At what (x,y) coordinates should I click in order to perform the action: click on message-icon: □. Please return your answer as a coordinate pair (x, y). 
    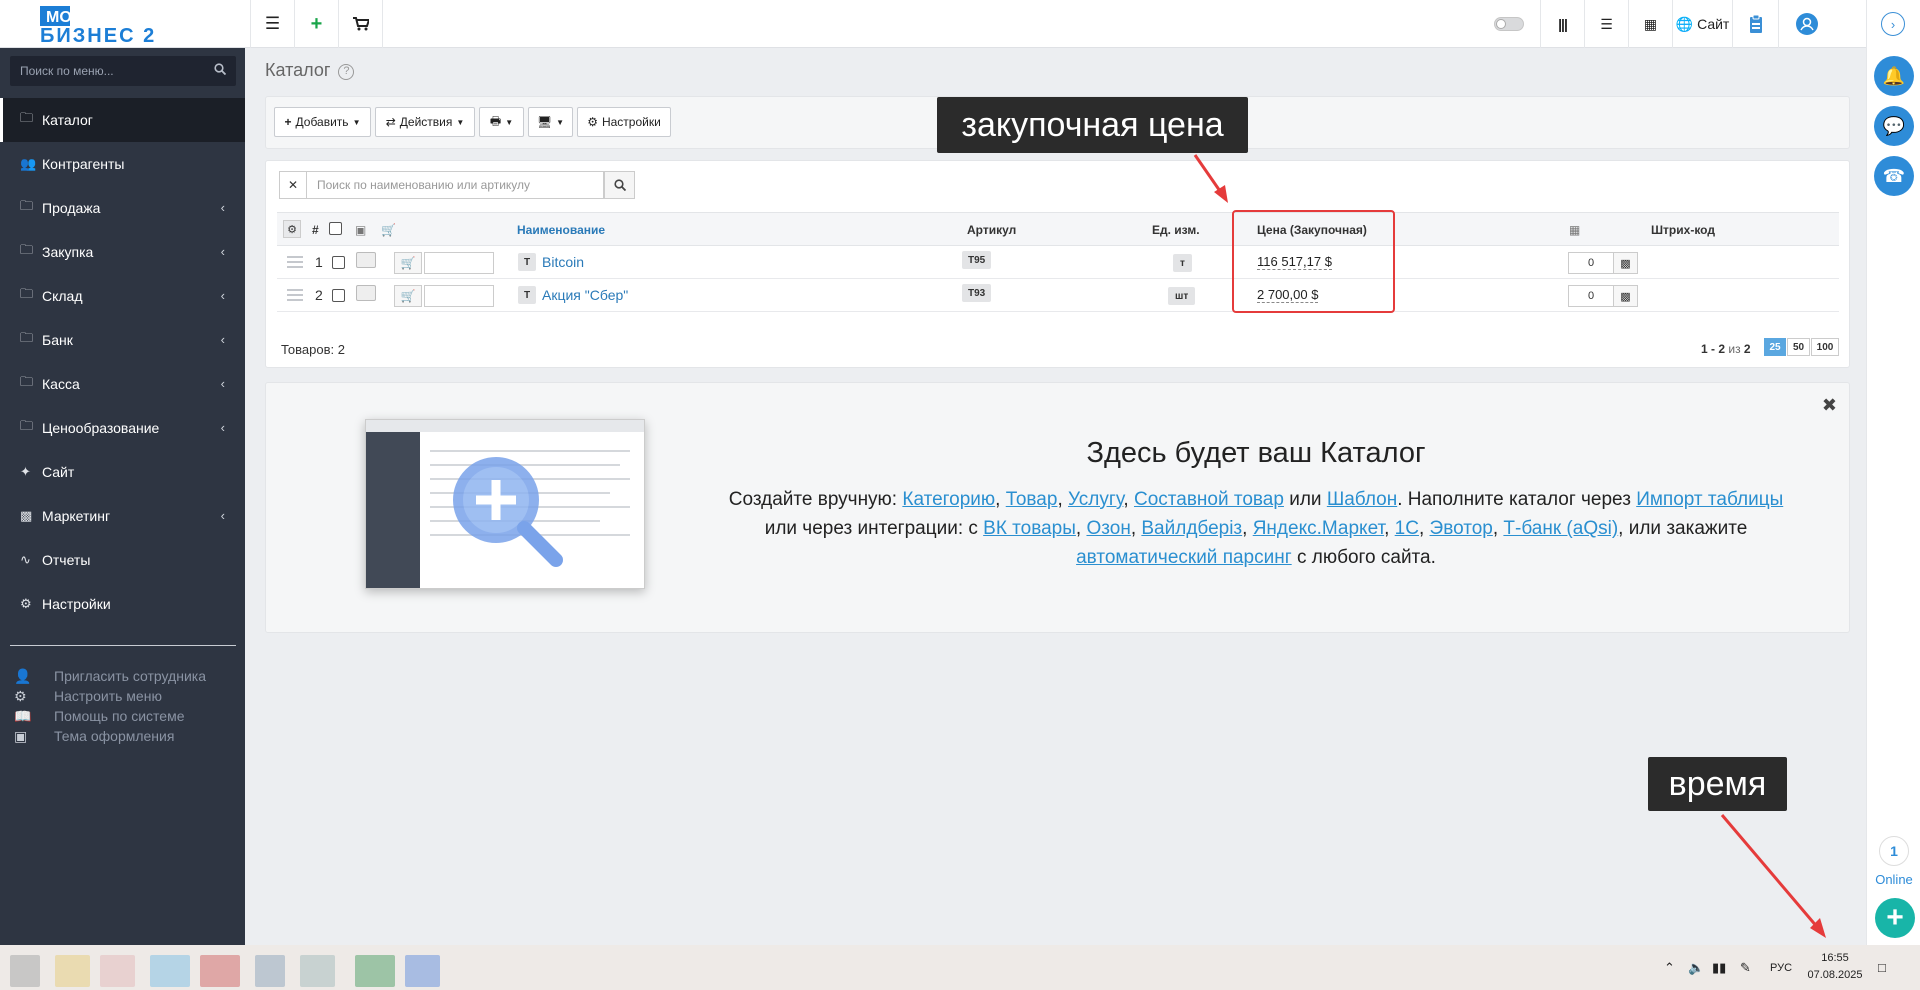
    Looking at the image, I should click on (1882, 967).